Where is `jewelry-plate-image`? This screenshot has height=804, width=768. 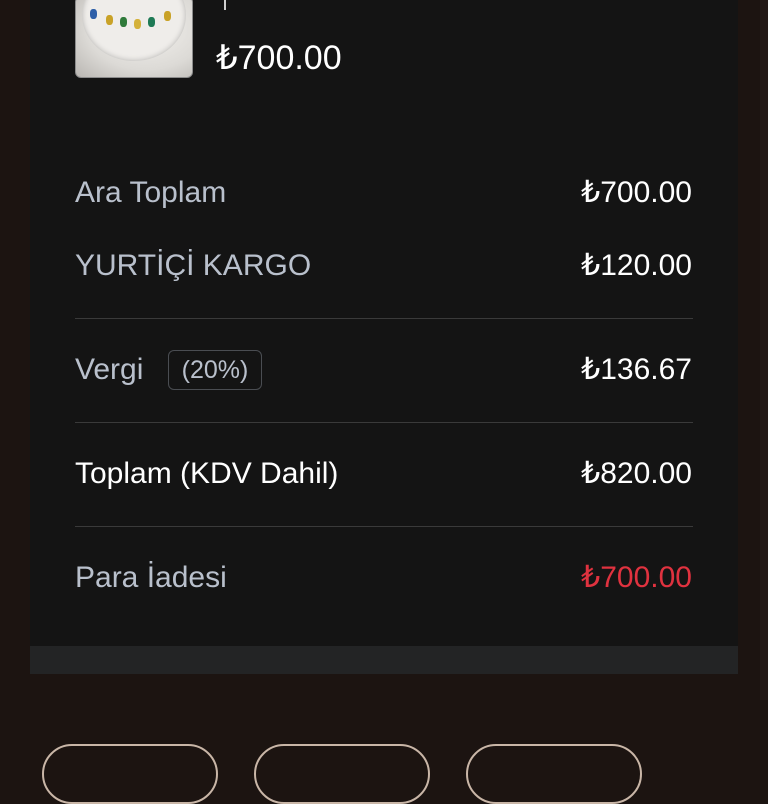
jewelry-plate-image is located at coordinates (134, 30).